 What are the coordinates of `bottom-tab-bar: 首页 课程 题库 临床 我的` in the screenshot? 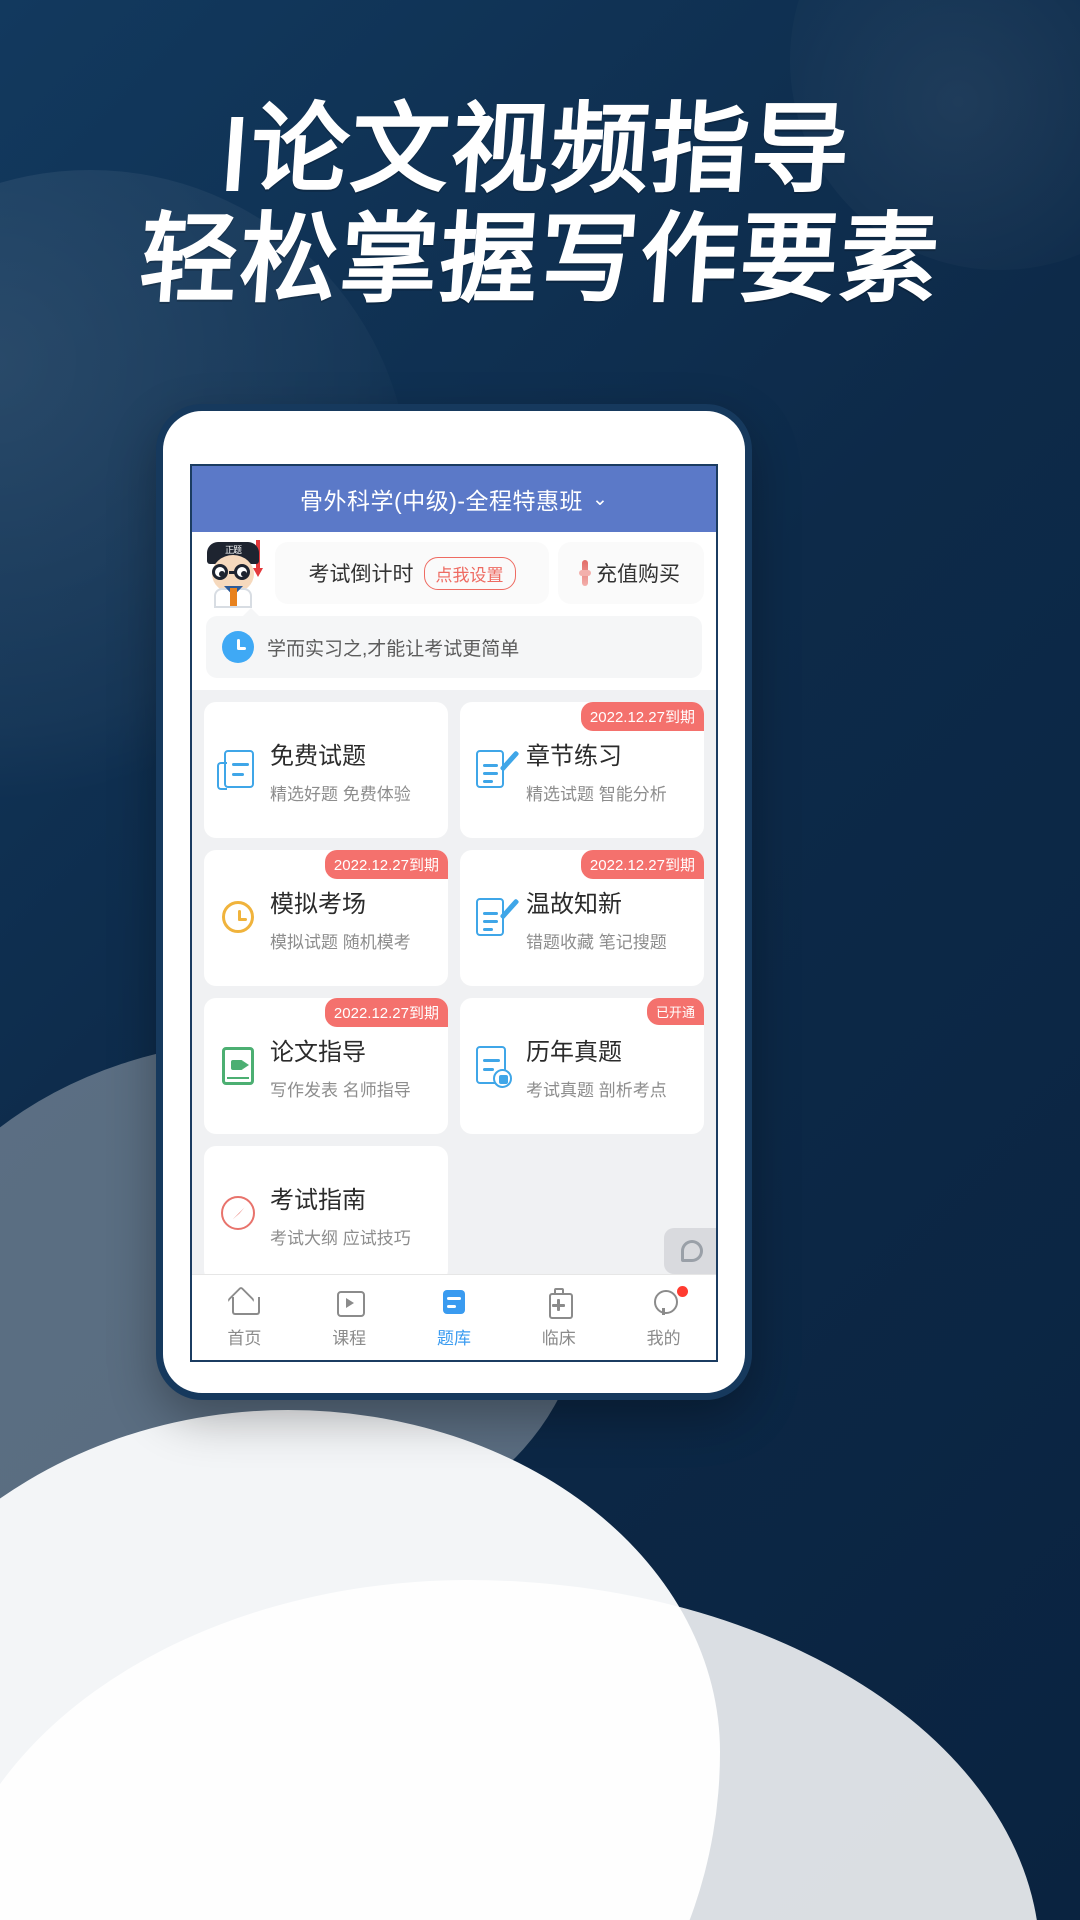 It's located at (454, 1317).